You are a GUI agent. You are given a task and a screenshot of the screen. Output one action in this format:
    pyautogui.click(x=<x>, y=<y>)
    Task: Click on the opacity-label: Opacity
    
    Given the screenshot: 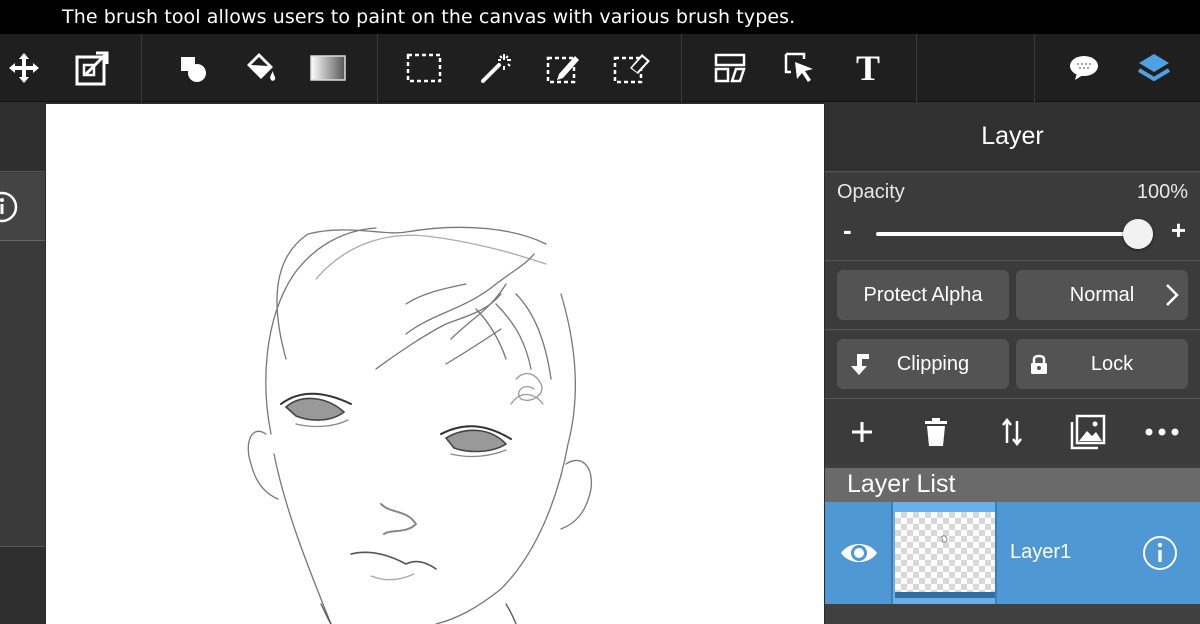 What is the action you would take?
    pyautogui.click(x=871, y=192)
    